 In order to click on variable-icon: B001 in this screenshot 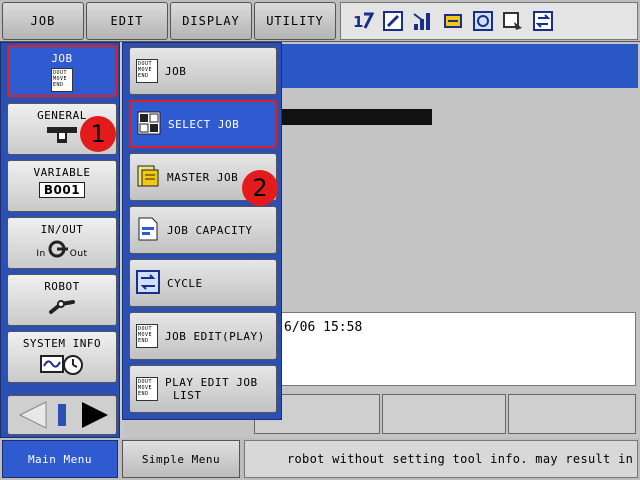, I will do `click(62, 190)`.